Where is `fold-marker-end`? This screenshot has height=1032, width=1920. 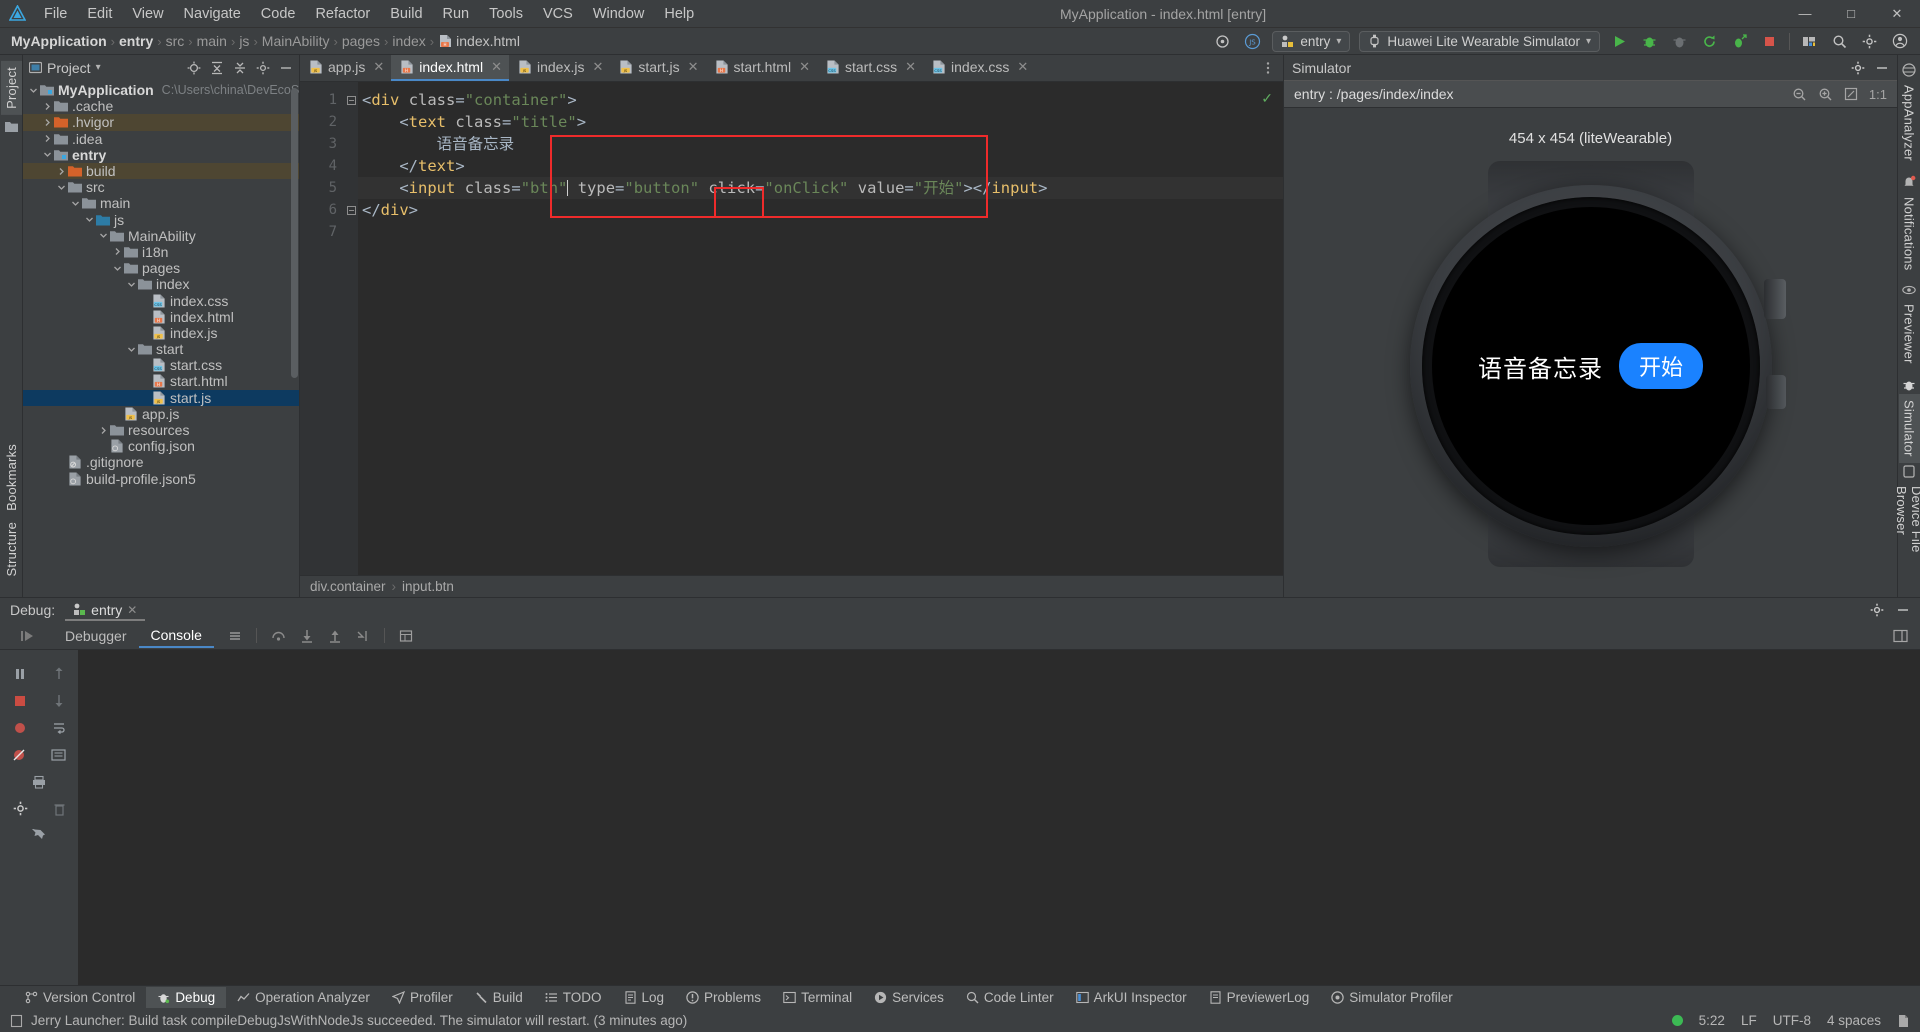 fold-marker-end is located at coordinates (351, 210).